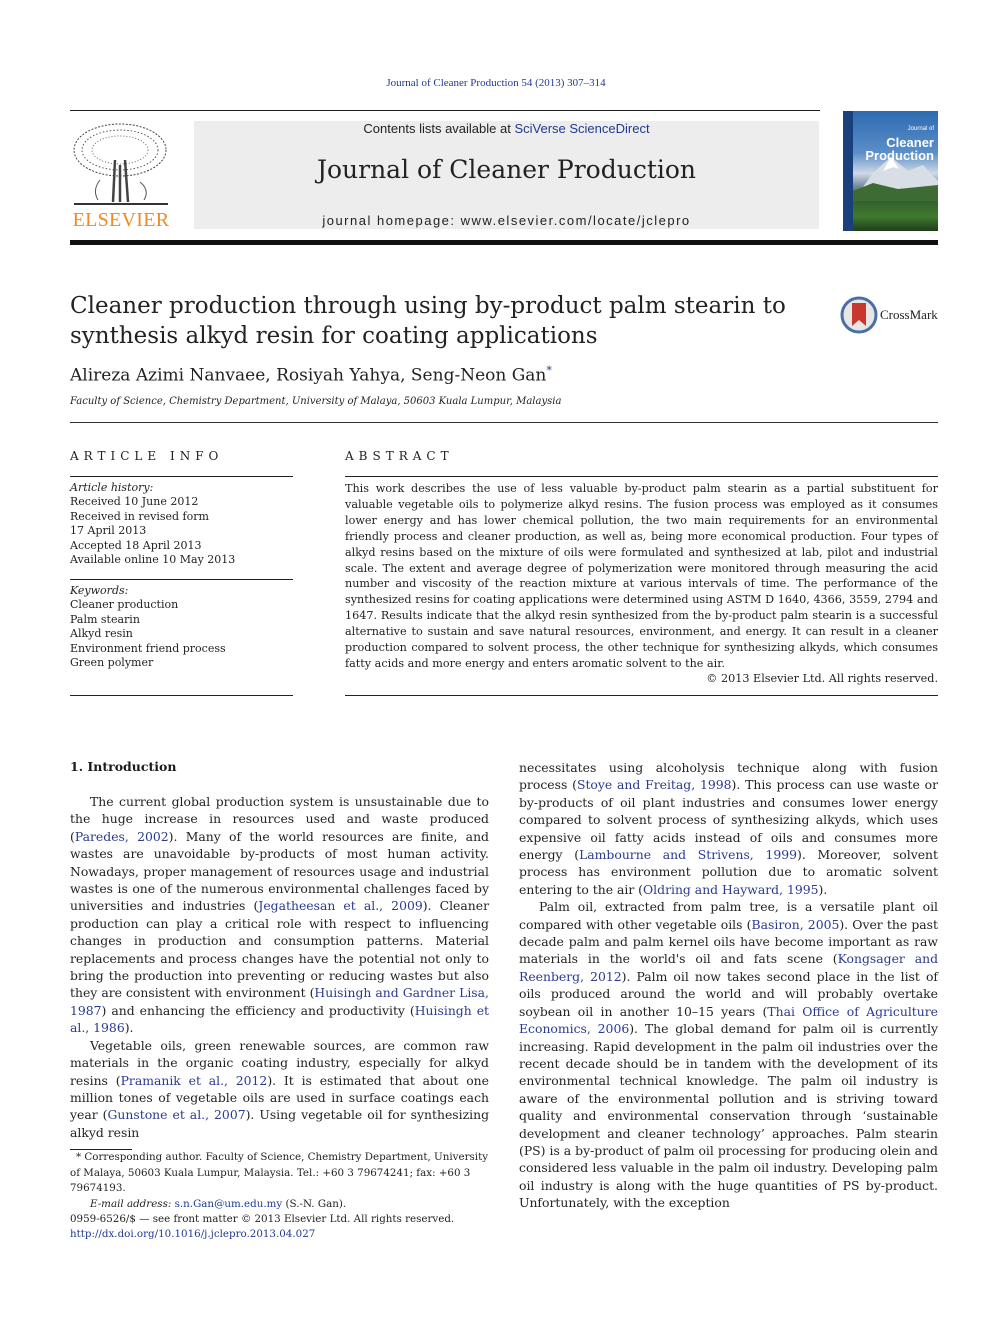  I want to click on history-label: Article history:, so click(112, 487).